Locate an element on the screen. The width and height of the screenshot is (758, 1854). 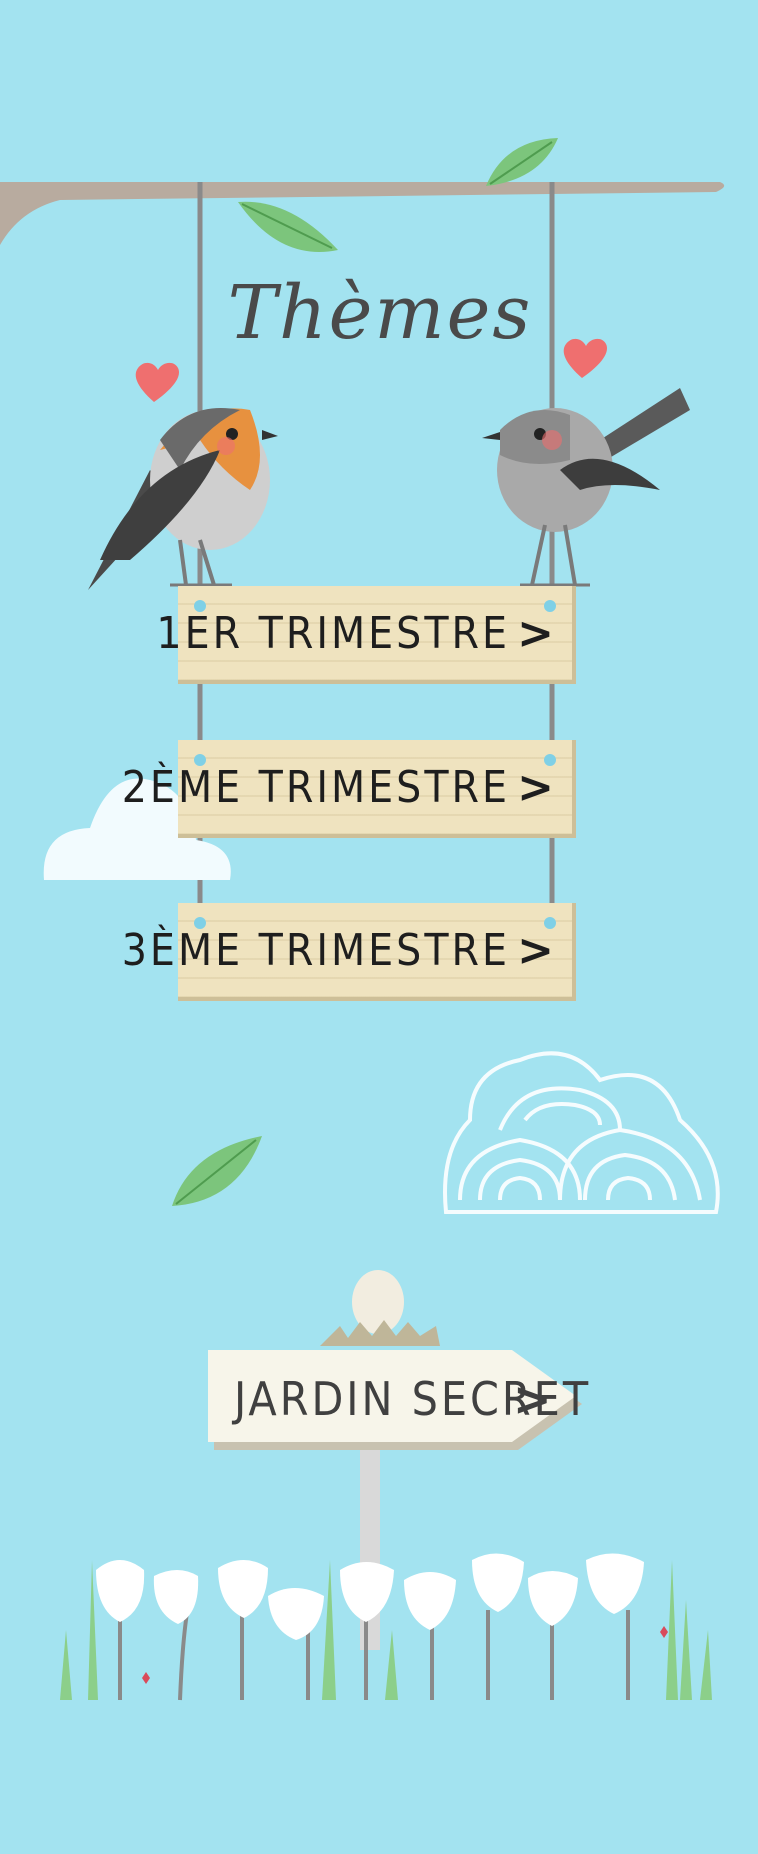
jardin-secret-button: JARDIN SECRET > is located at coordinates (398, 1400).